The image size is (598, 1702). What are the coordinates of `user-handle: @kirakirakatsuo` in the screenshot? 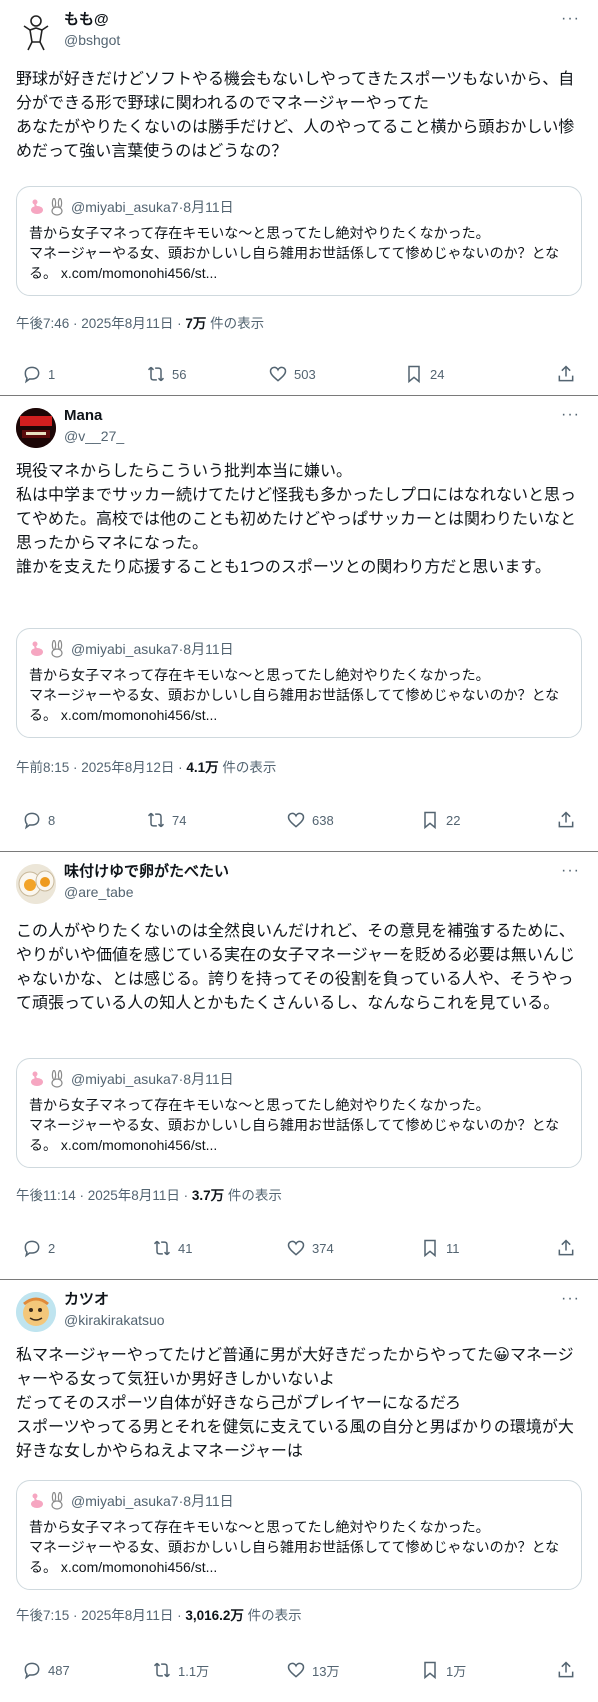 It's located at (114, 1320).